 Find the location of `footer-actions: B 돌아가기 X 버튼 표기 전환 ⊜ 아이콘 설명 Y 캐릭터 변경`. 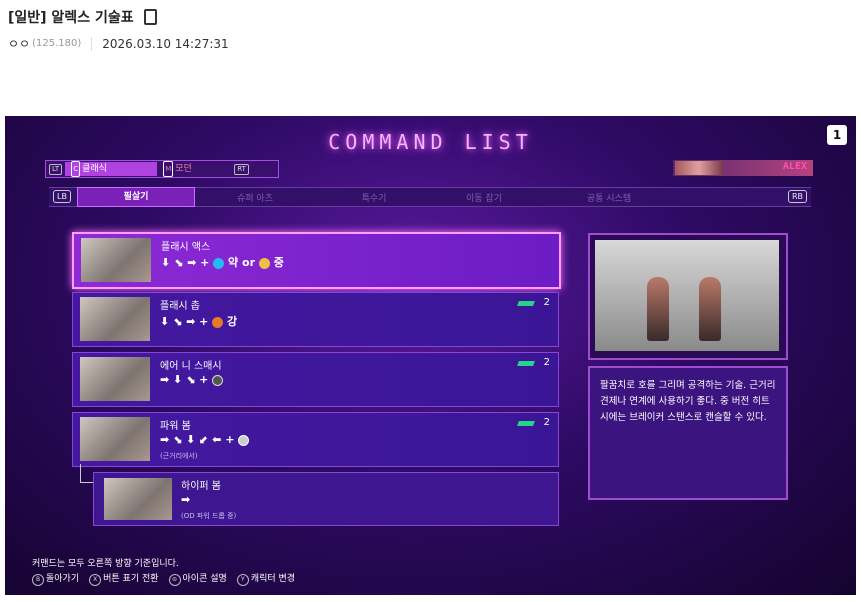

footer-actions: B 돌아가기 X 버튼 표기 전환 ⊜ 아이콘 설명 Y 캐릭터 변경 is located at coordinates (163, 578).